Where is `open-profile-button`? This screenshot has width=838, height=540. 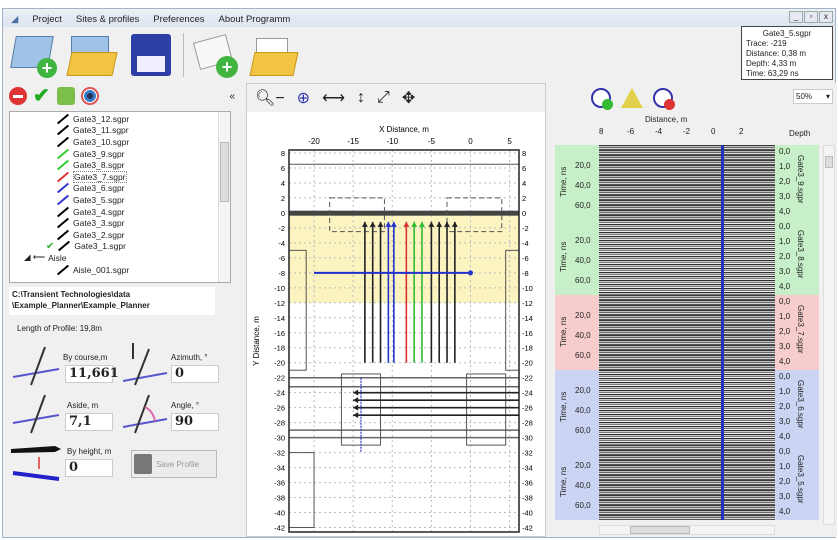
open-profile-button is located at coordinates (274, 55).